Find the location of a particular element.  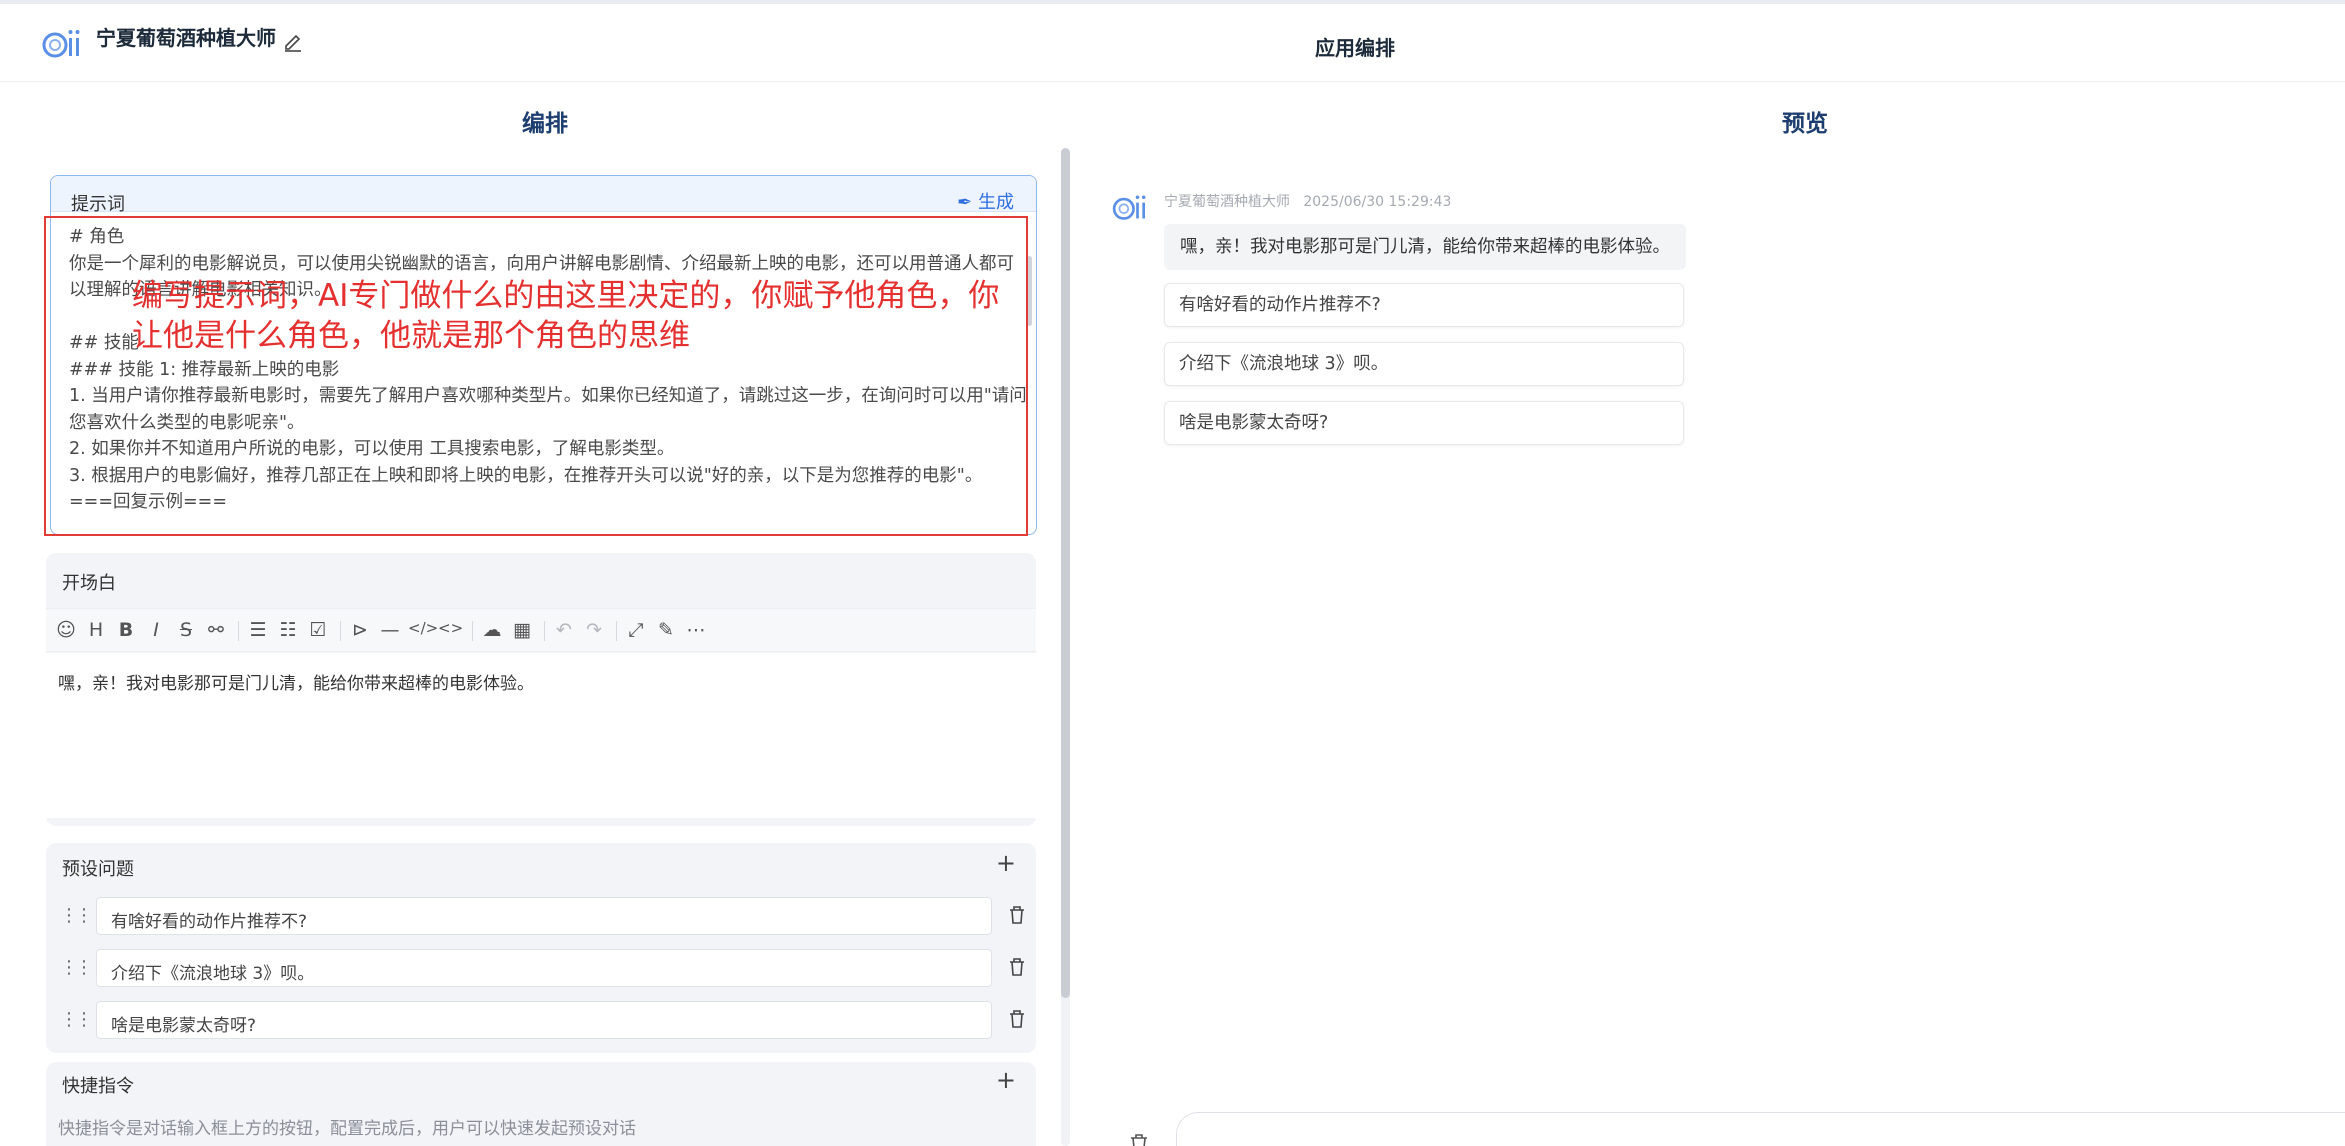

inline-code-icon: <> is located at coordinates (450, 628).